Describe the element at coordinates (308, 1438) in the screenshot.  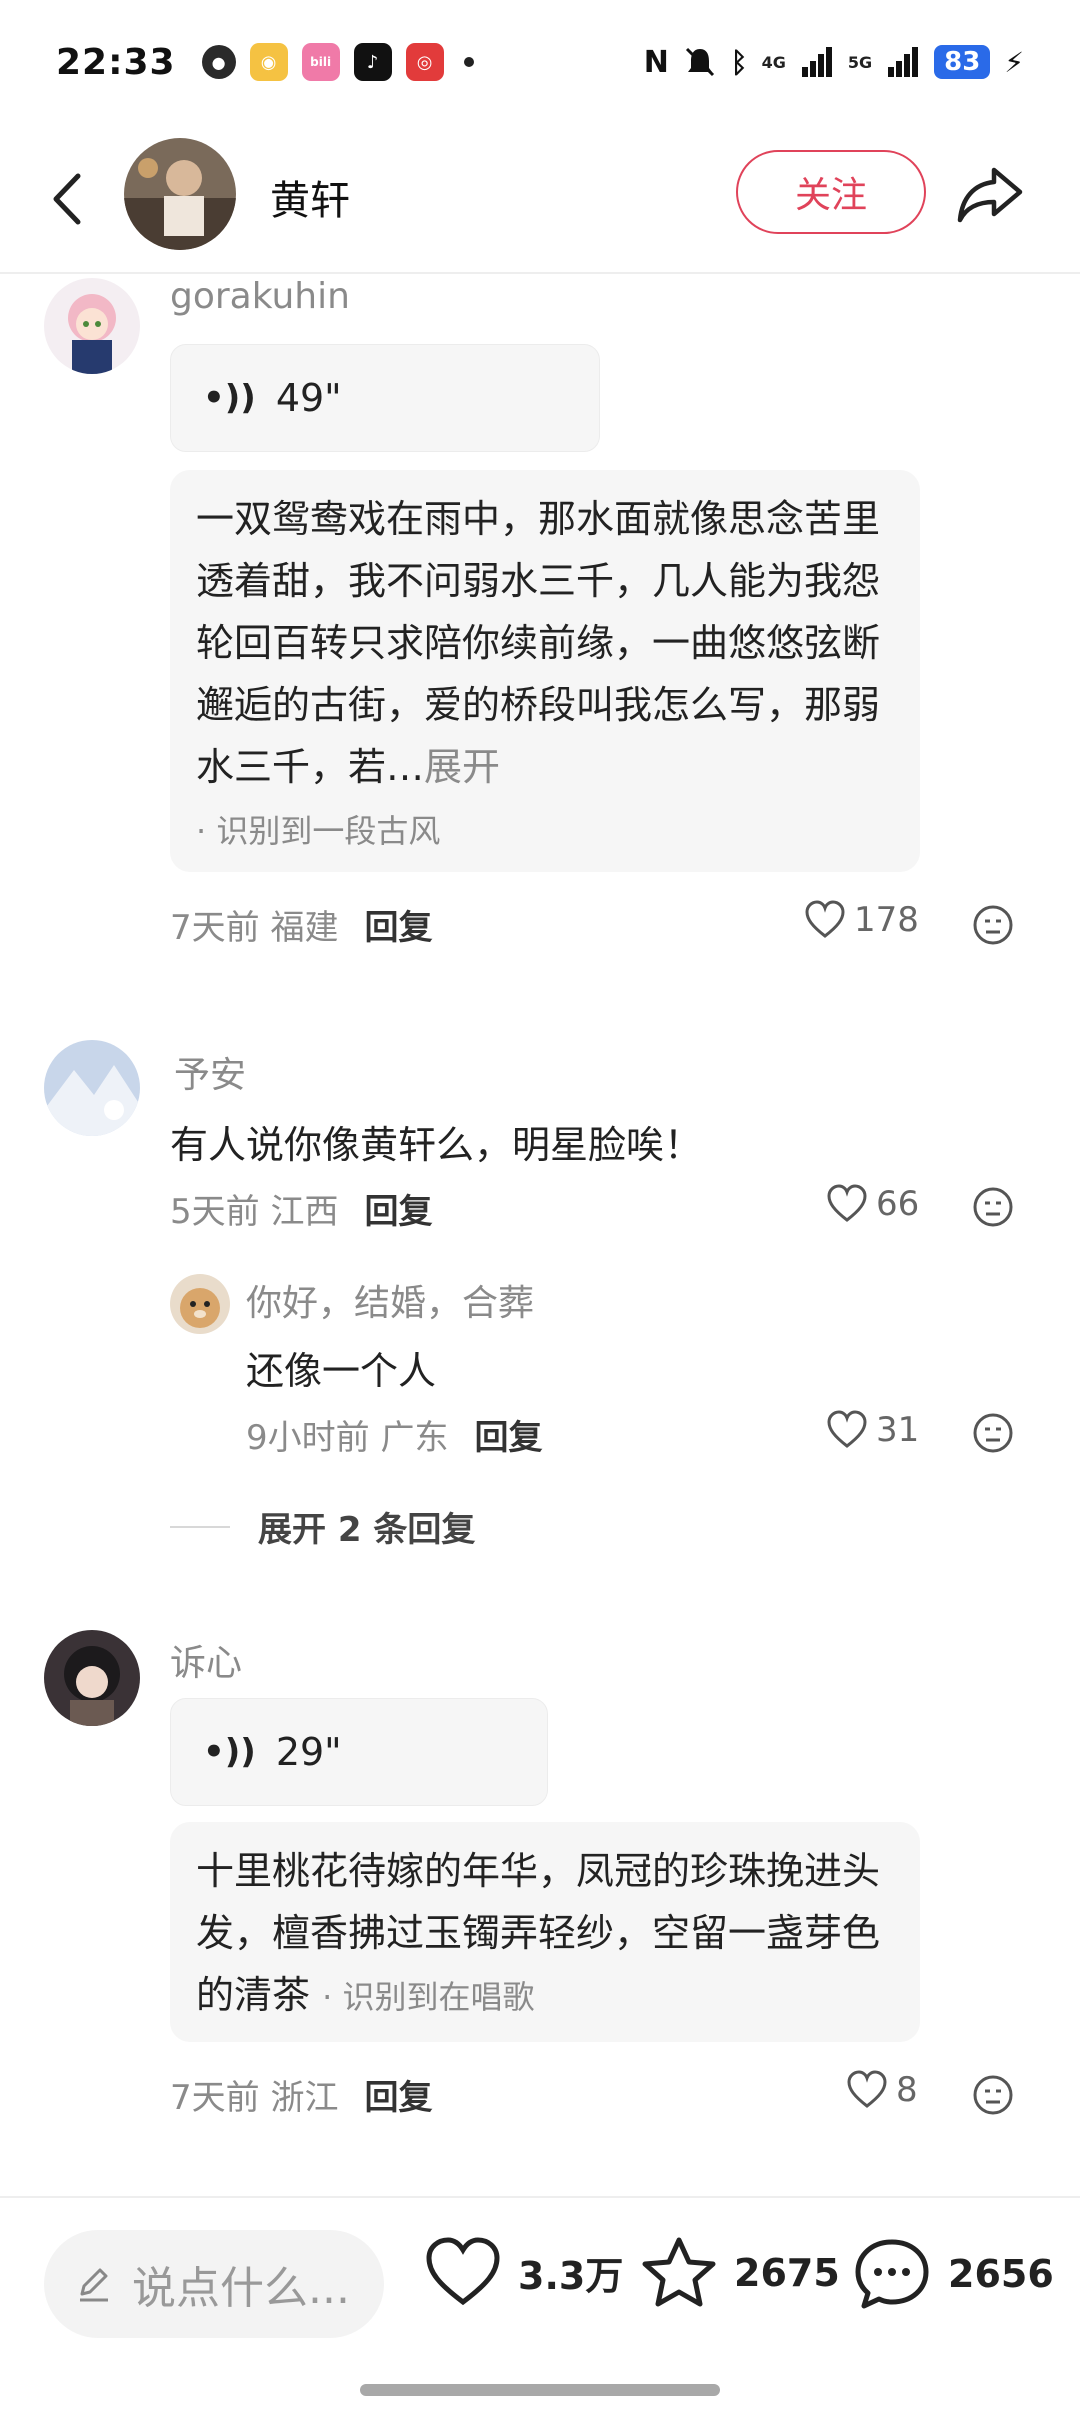
I see `reply-time: 9小时前` at that location.